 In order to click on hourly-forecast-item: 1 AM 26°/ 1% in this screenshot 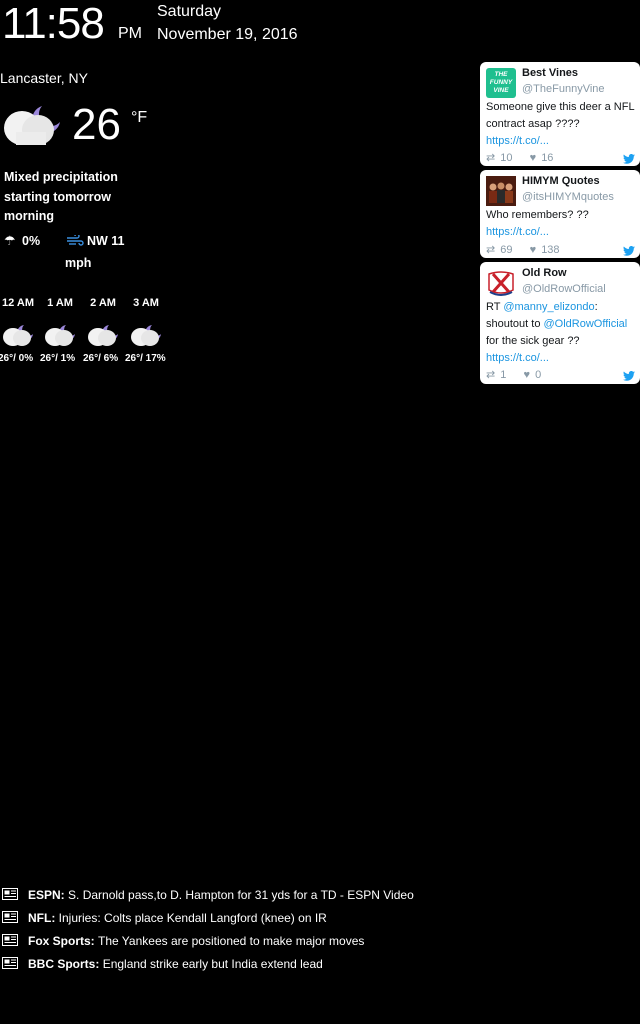, I will do `click(60, 330)`.